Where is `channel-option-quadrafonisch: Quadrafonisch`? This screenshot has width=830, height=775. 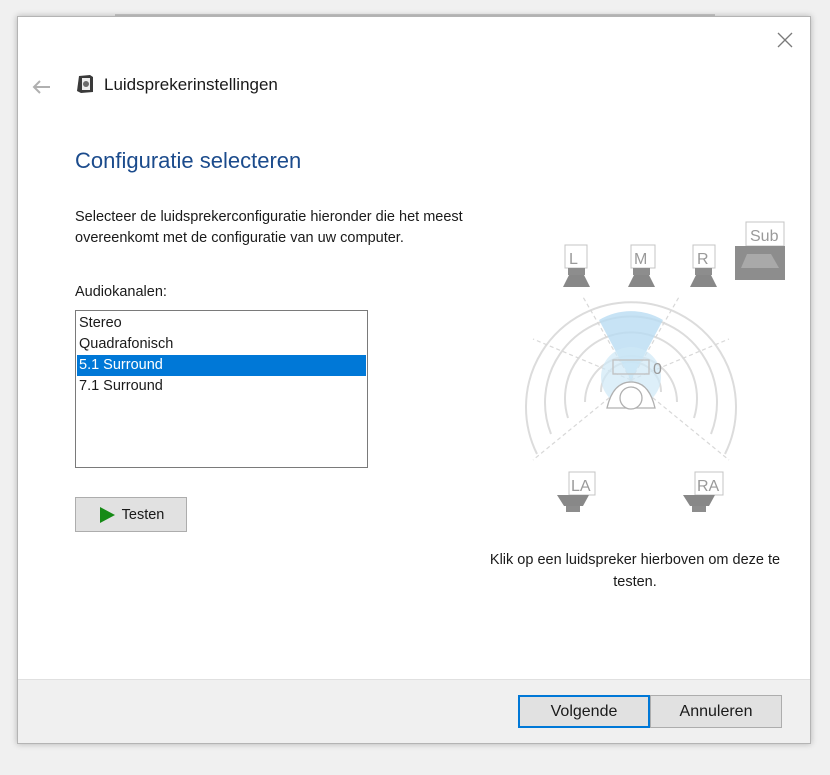 channel-option-quadrafonisch: Quadrafonisch is located at coordinates (221, 344).